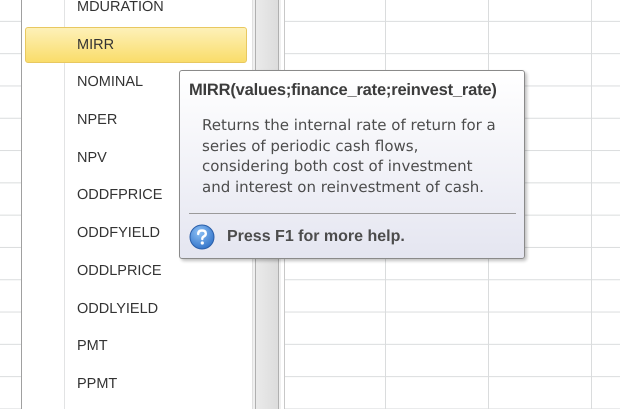 This screenshot has height=409, width=620. I want to click on function-item: MDURATION, so click(136, 12).